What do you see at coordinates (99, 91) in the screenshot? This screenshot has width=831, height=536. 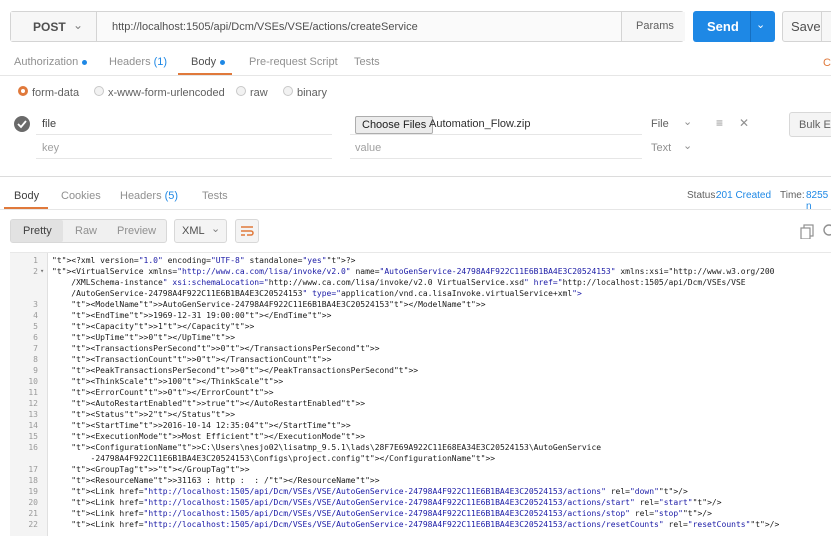 I see `radio-urlencoded` at bounding box center [99, 91].